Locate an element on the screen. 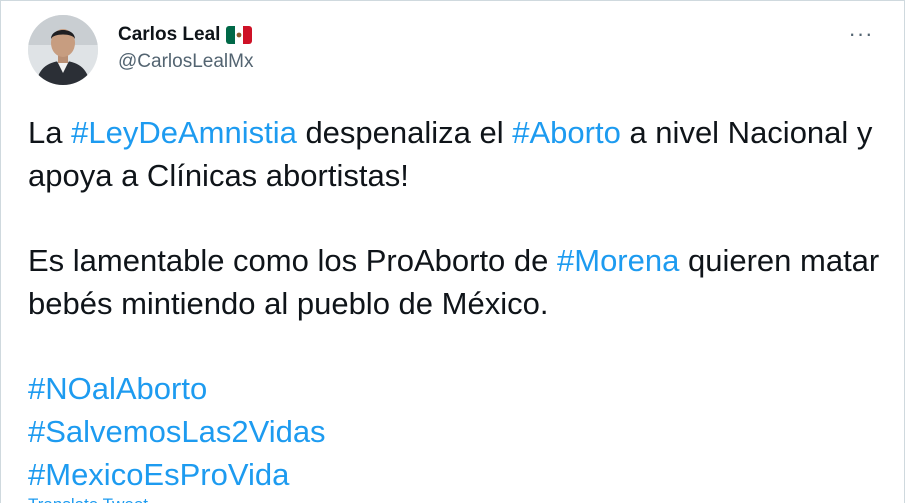 The height and width of the screenshot is (503, 905). name-row: Carlos Leal is located at coordinates (185, 35).